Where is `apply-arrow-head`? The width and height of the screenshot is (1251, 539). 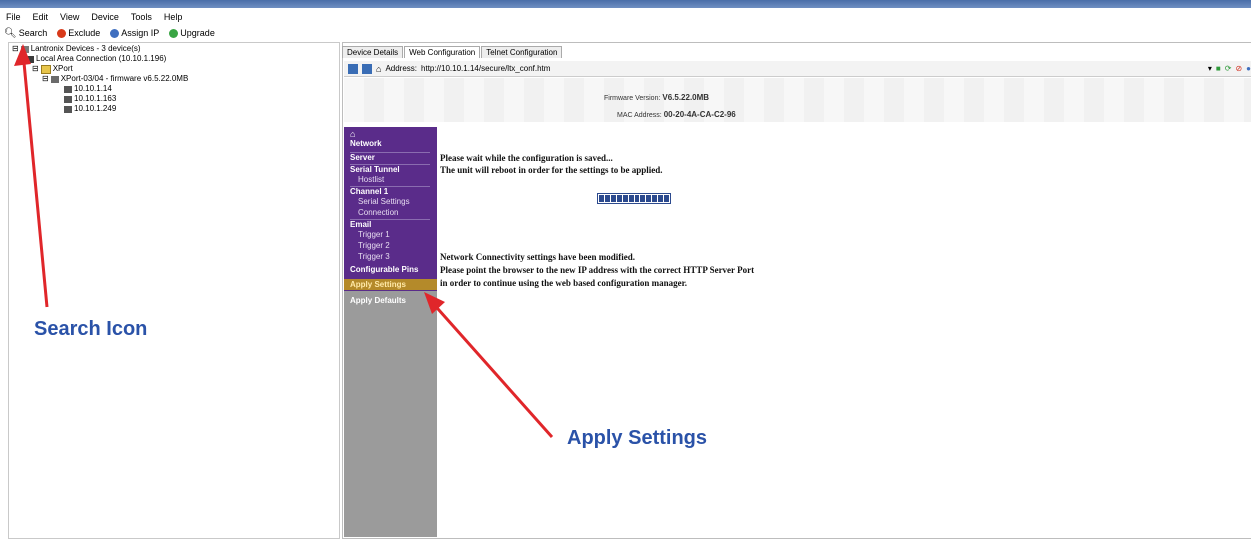
apply-arrow-head is located at coordinates (434, 303).